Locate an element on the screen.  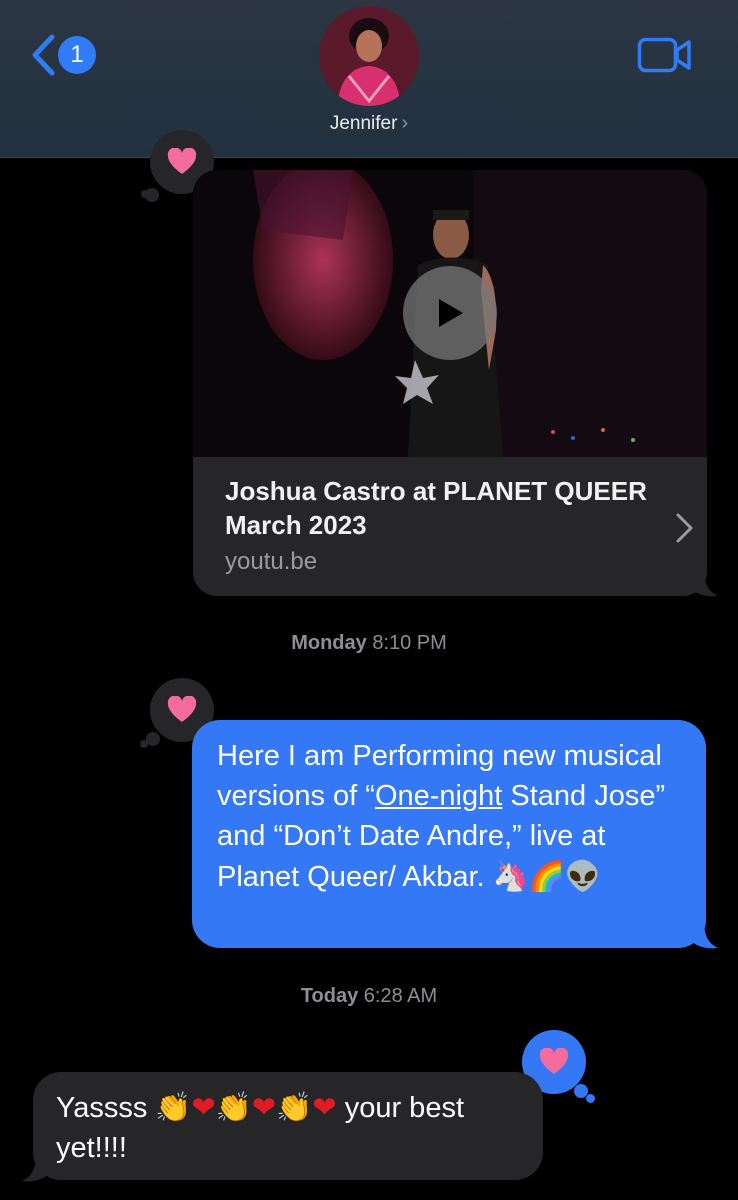
timestamp-day: Monday is located at coordinates (329, 643).